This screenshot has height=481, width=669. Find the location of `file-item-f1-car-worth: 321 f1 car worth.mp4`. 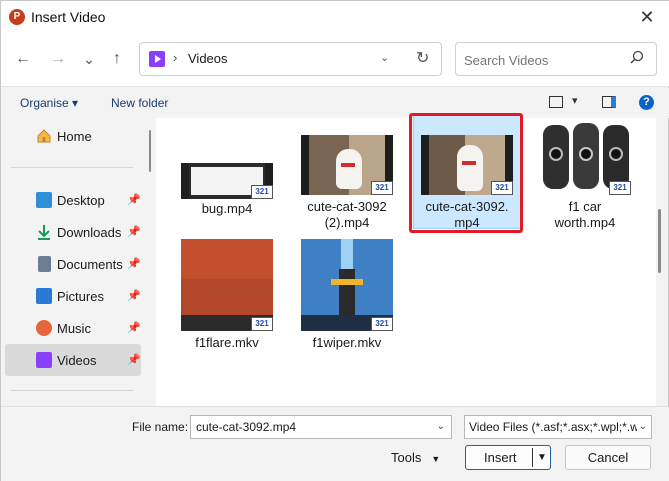

file-item-f1-car-worth: 321 f1 car worth.mp4 is located at coordinates (585, 175).